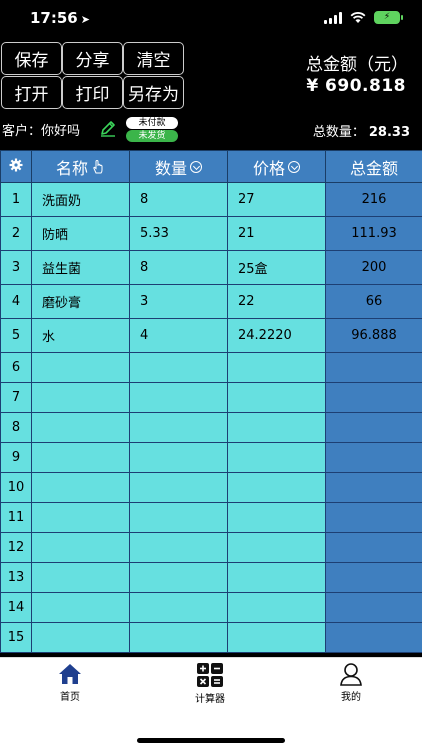 Image resolution: width=422 pixels, height=750 pixels. I want to click on table-settings-header, so click(16, 166).